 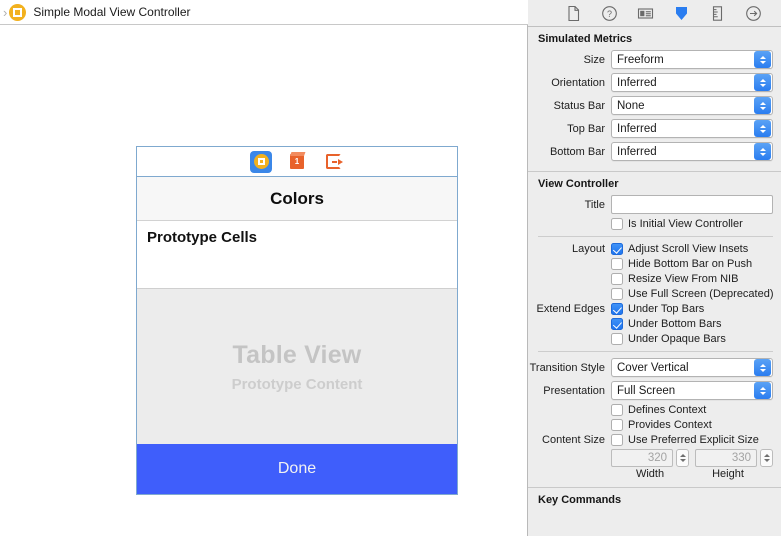 I want to click on defines-context-label: Defines Context, so click(x=667, y=410).